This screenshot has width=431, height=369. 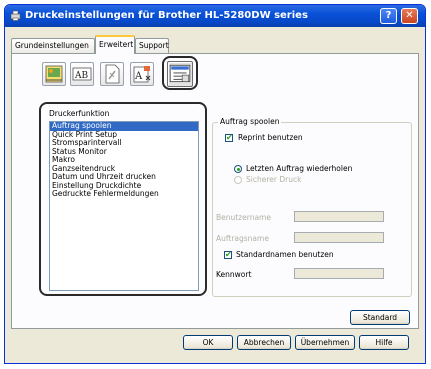 I want to click on graphics-icon, so click(x=54, y=74).